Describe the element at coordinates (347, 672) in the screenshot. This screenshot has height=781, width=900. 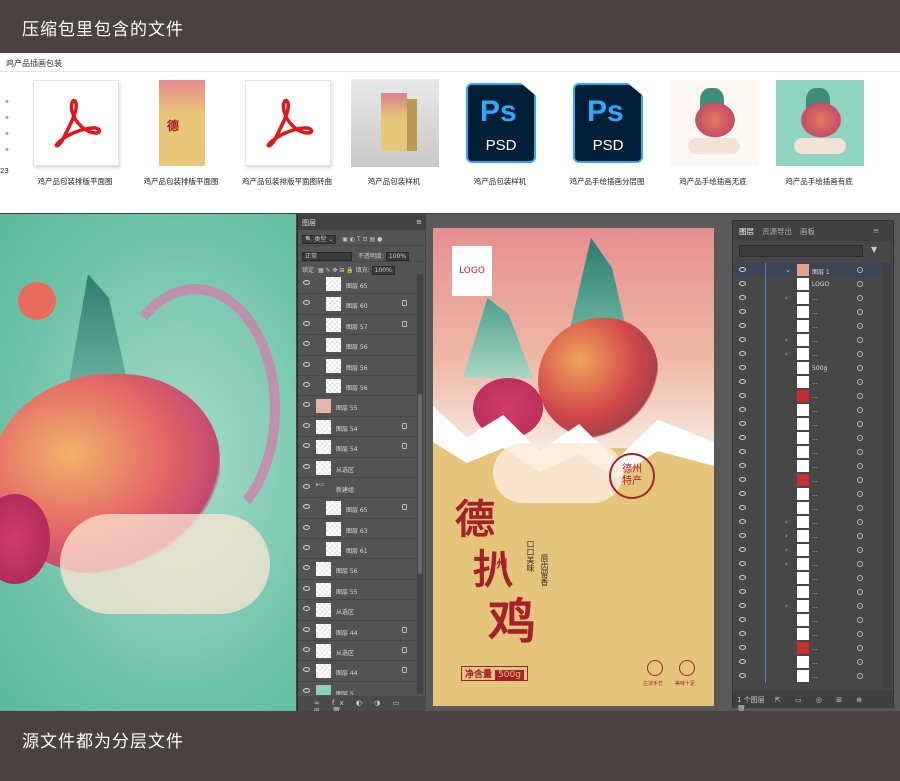
I see `layer-name: 图层 44` at that location.